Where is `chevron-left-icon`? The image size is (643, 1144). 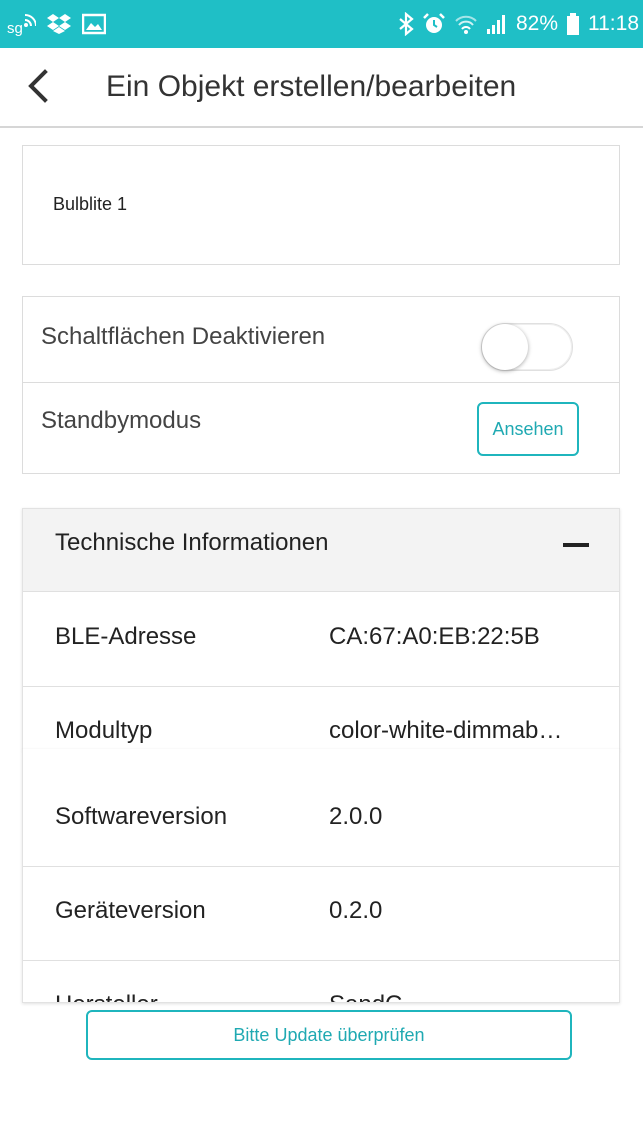 chevron-left-icon is located at coordinates (38, 88).